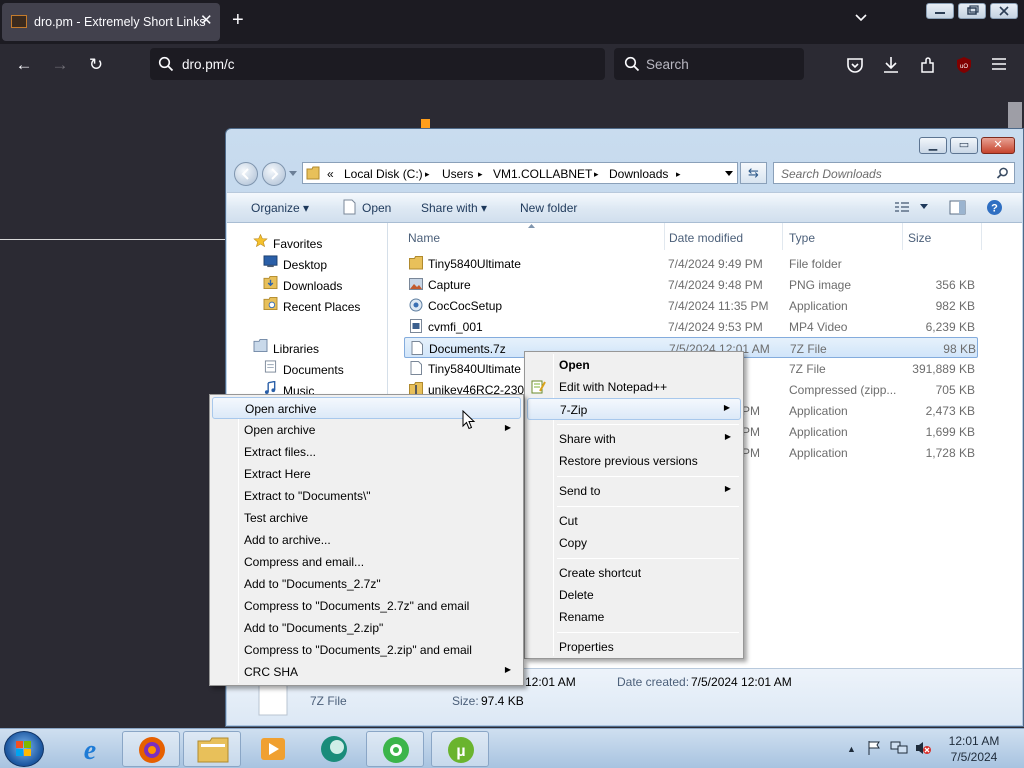  What do you see at coordinates (424, 238) in the screenshot?
I see `column-header-name: Name` at bounding box center [424, 238].